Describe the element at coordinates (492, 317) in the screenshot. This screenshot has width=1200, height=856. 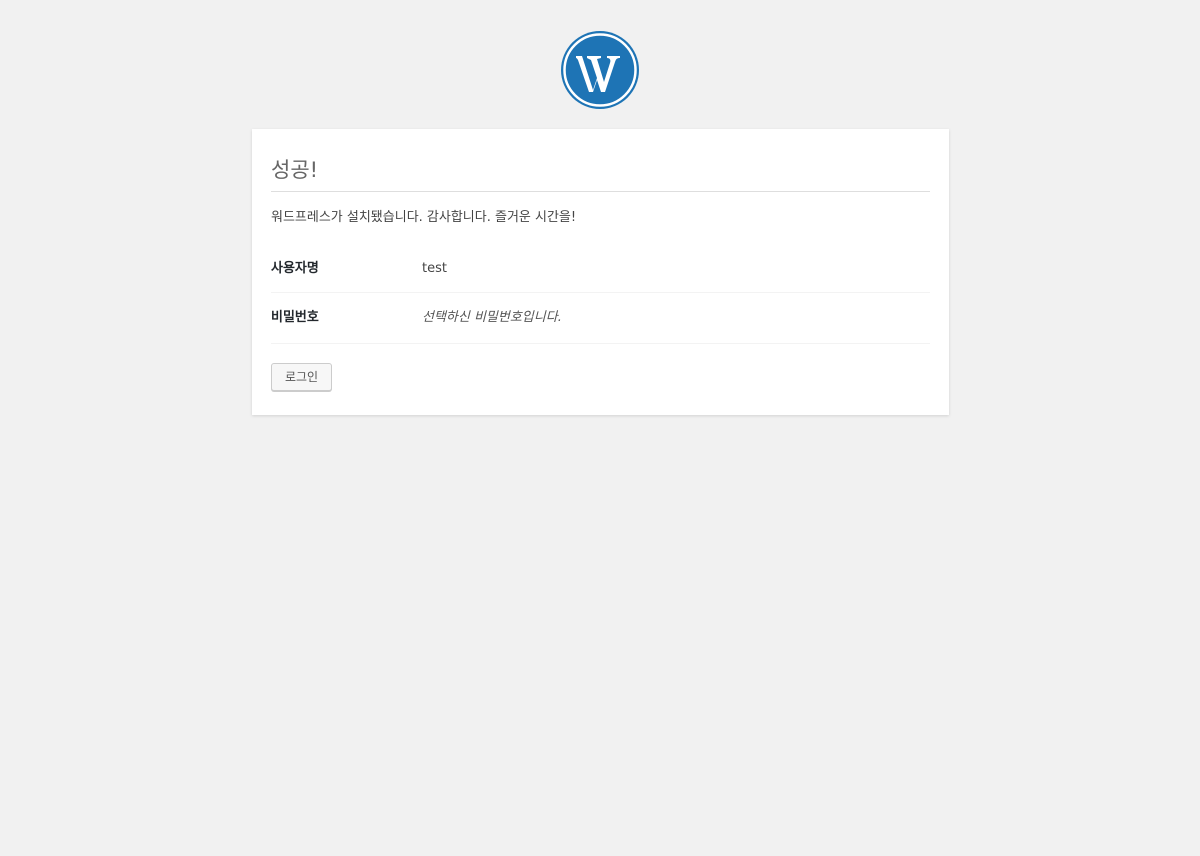
I see `password-value: 선택하신 비밀번호입니다.` at that location.